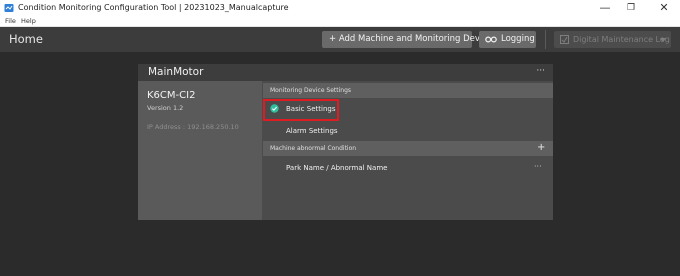 Image resolution: width=680 pixels, height=276 pixels. What do you see at coordinates (28, 21) in the screenshot?
I see `menu-help: Help` at bounding box center [28, 21].